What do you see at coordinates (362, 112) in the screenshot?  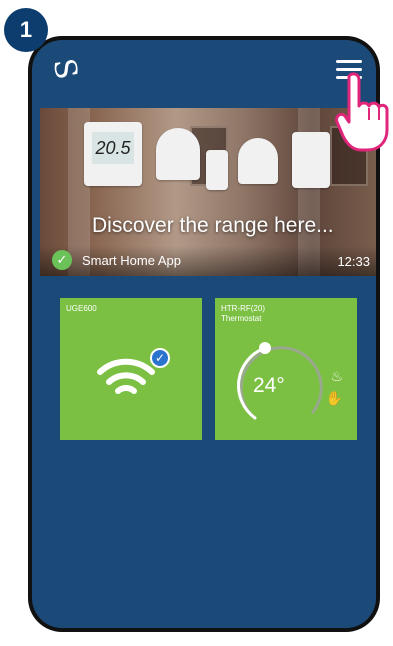 I see `tap-pointer-icon` at bounding box center [362, 112].